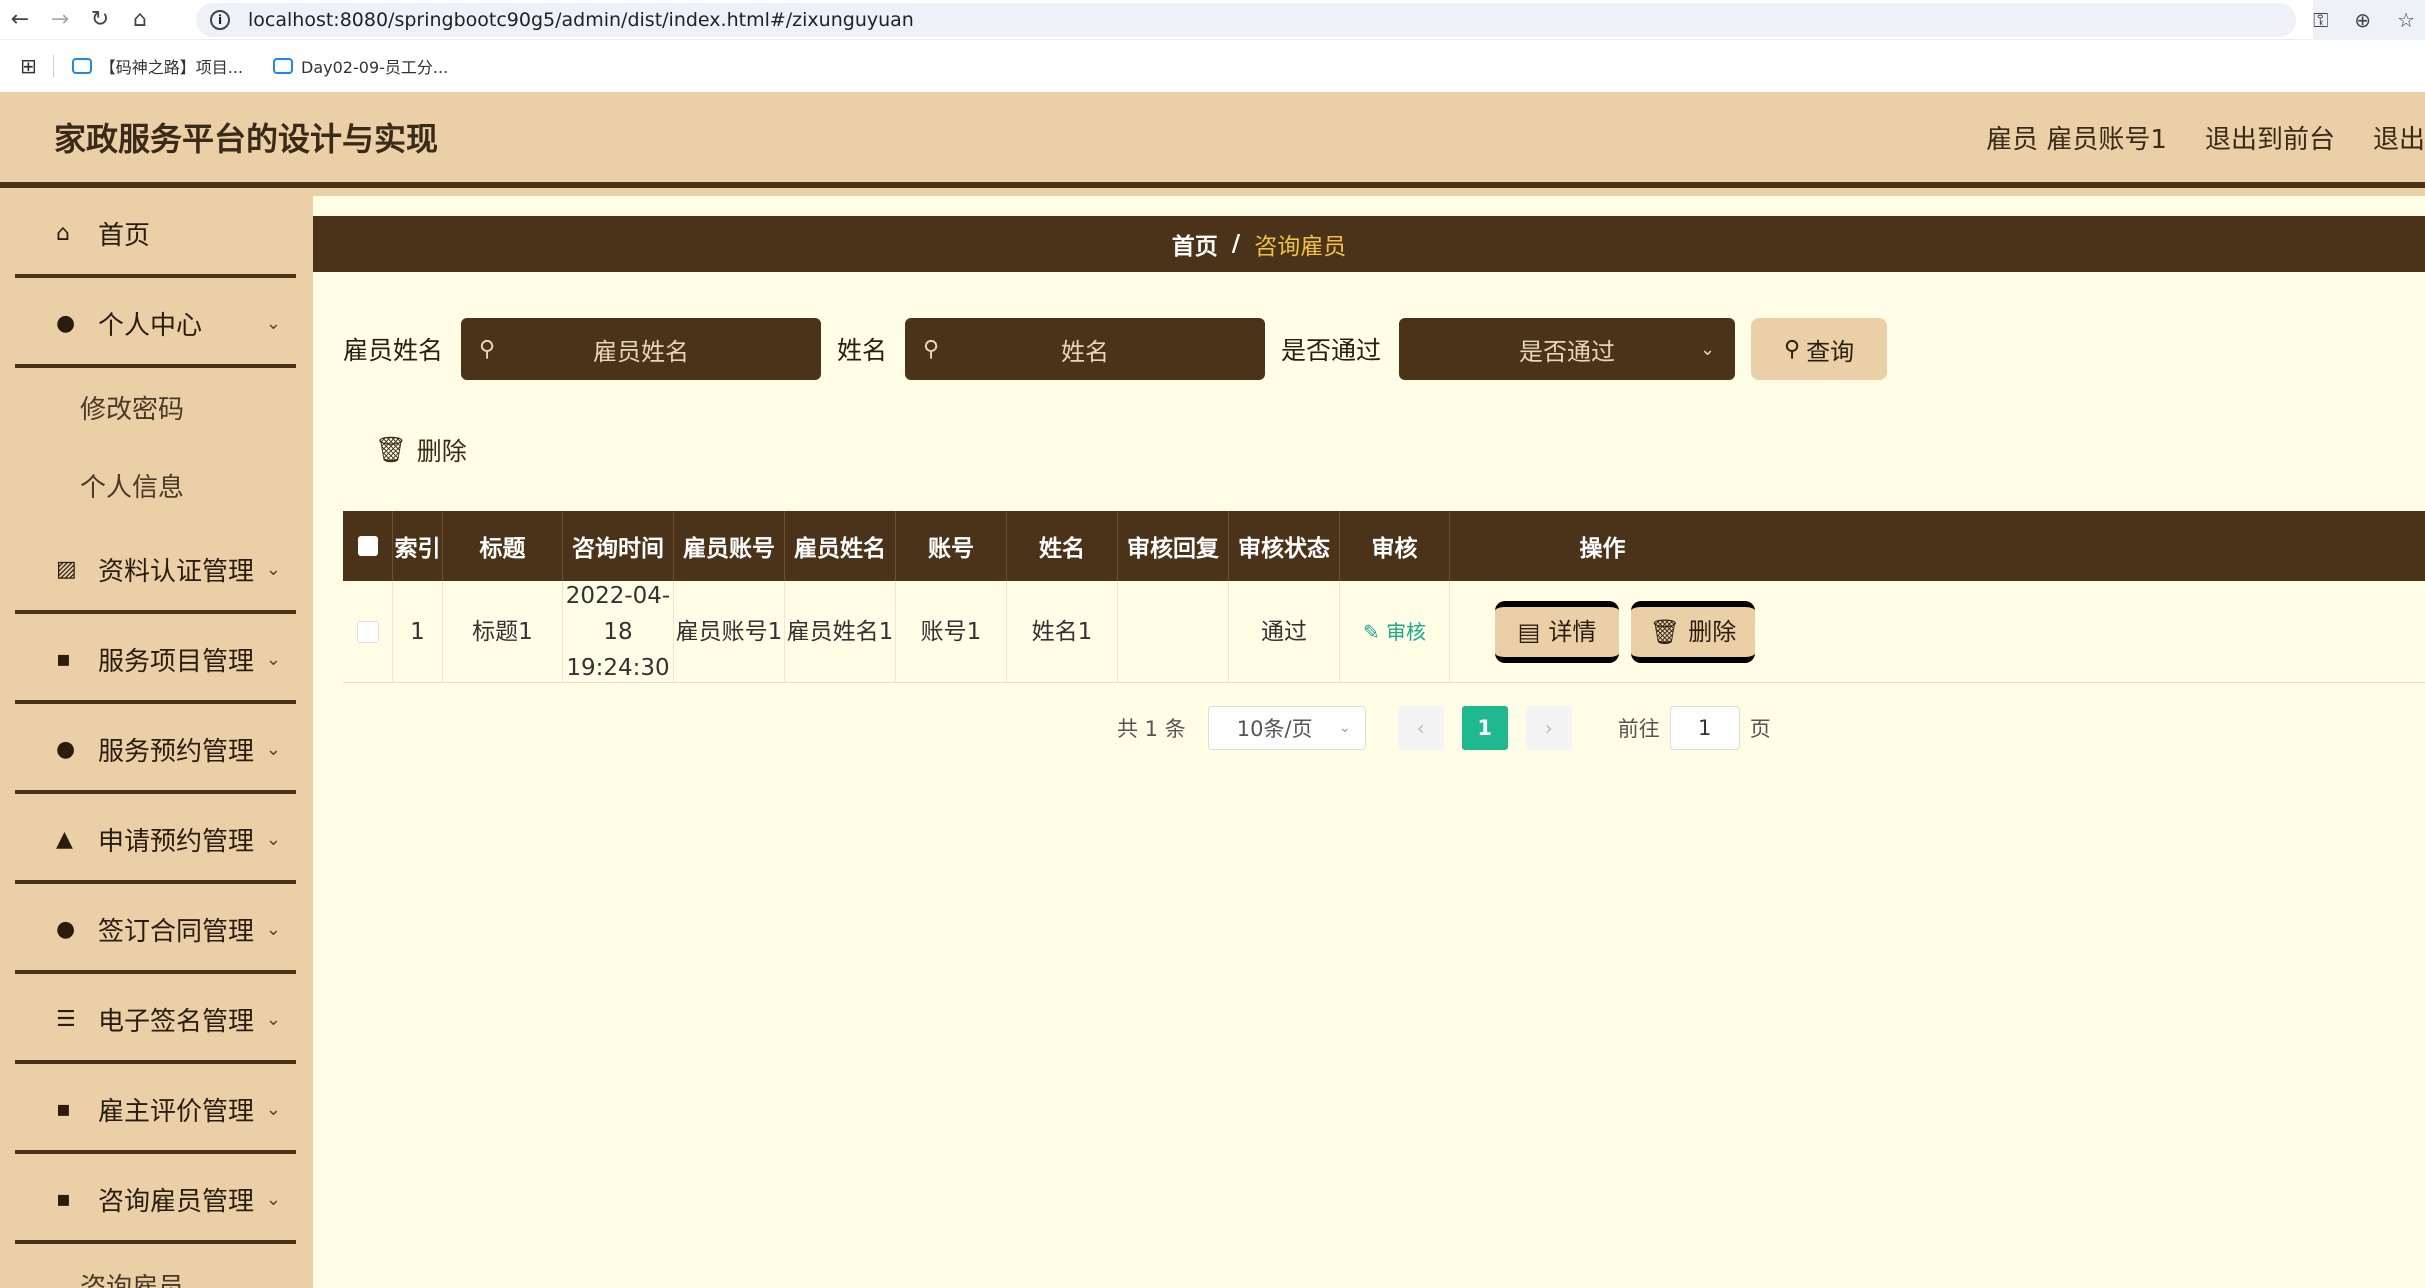  I want to click on col-audit: 审核, so click(1395, 546).